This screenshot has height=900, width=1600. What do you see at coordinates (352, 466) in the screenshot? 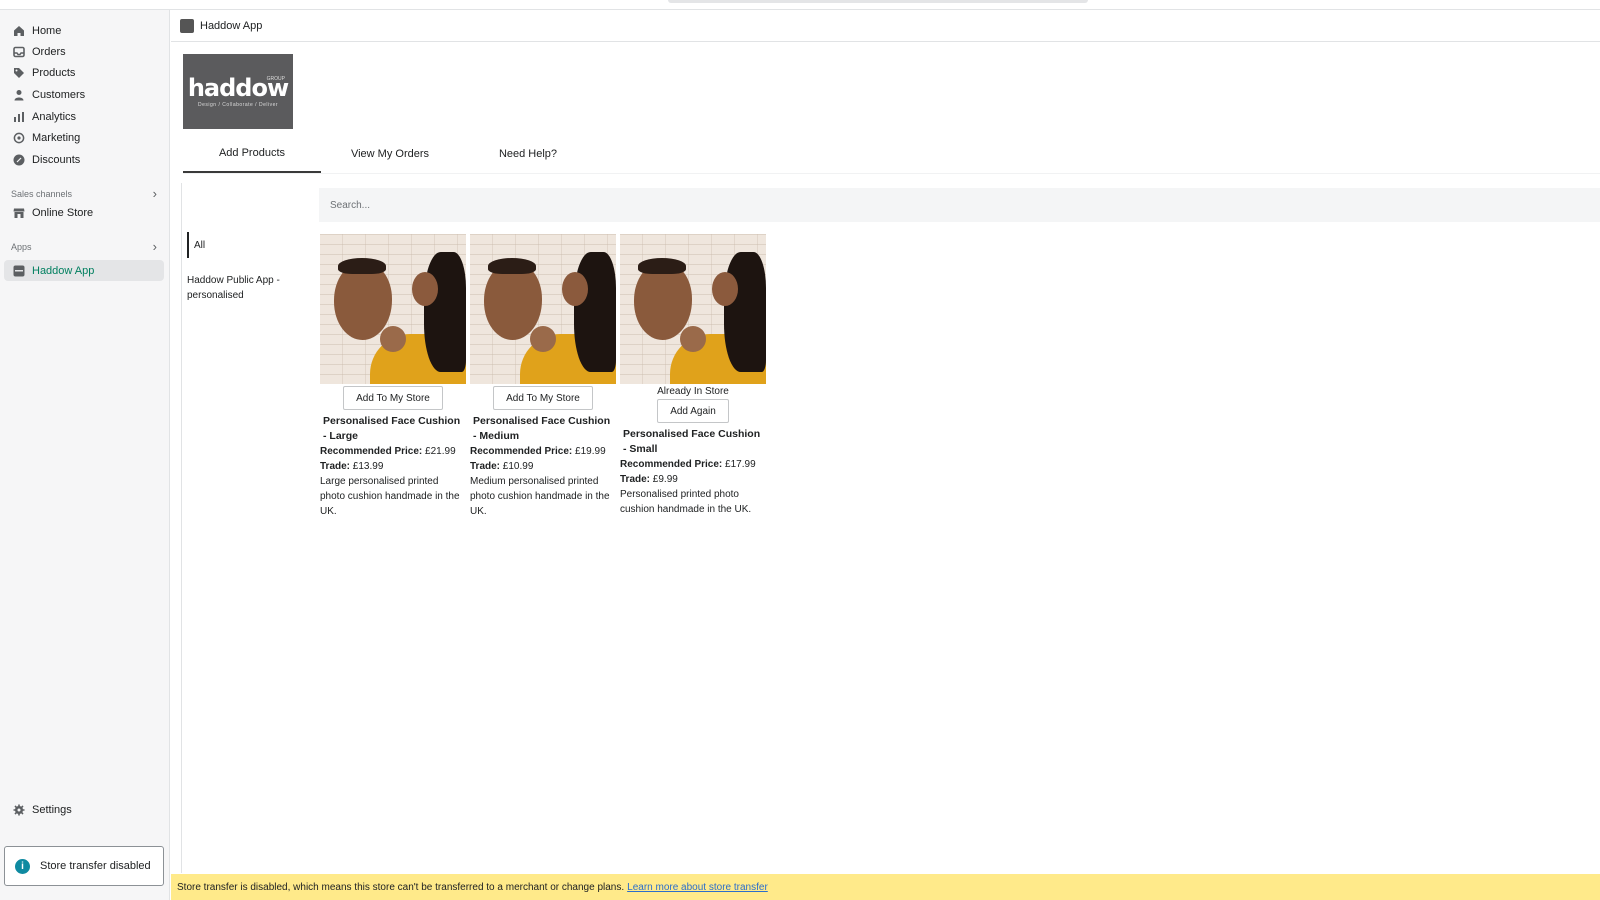
I see `trade-price: Trade: £13.99` at bounding box center [352, 466].